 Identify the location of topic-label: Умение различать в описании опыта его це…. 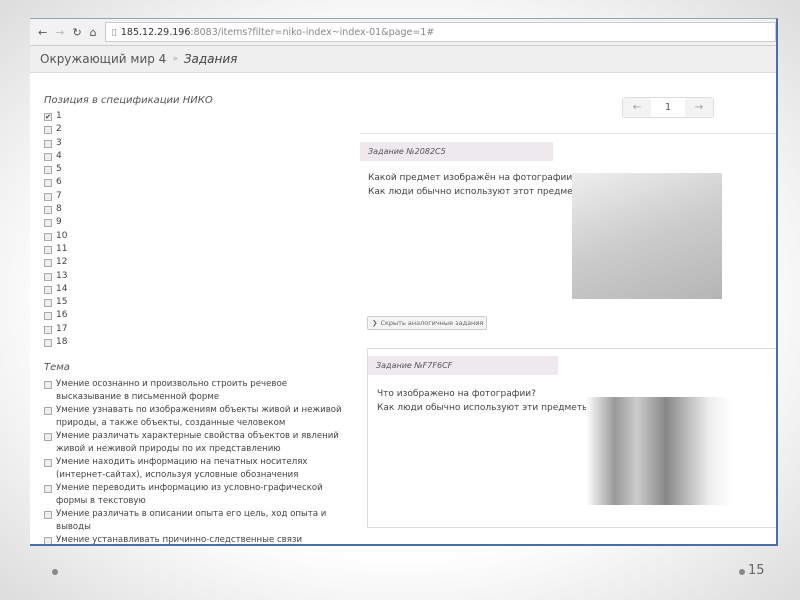
(191, 521).